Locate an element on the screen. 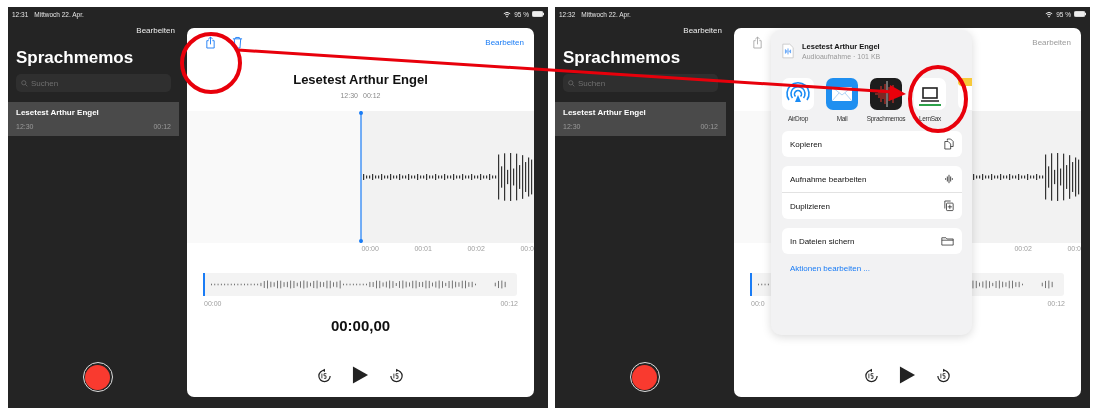 This screenshot has height=417, width=1097. envelope-icon is located at coordinates (842, 94).